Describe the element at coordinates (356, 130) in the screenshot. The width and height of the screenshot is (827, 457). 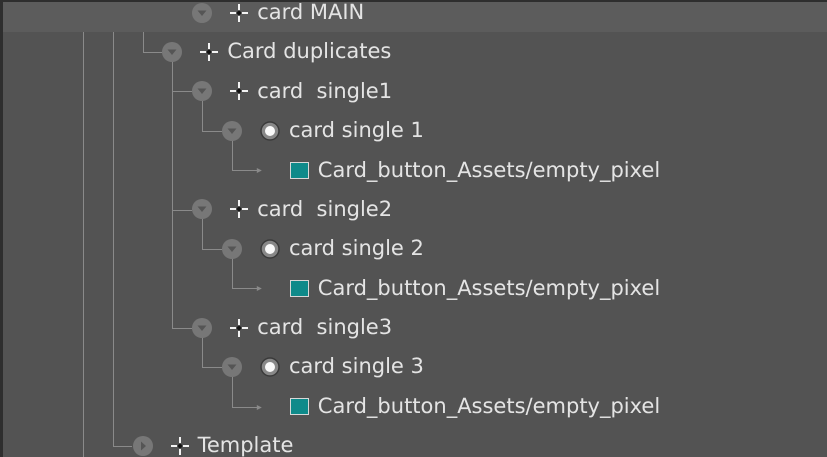
I see `node-label: card single 1` at that location.